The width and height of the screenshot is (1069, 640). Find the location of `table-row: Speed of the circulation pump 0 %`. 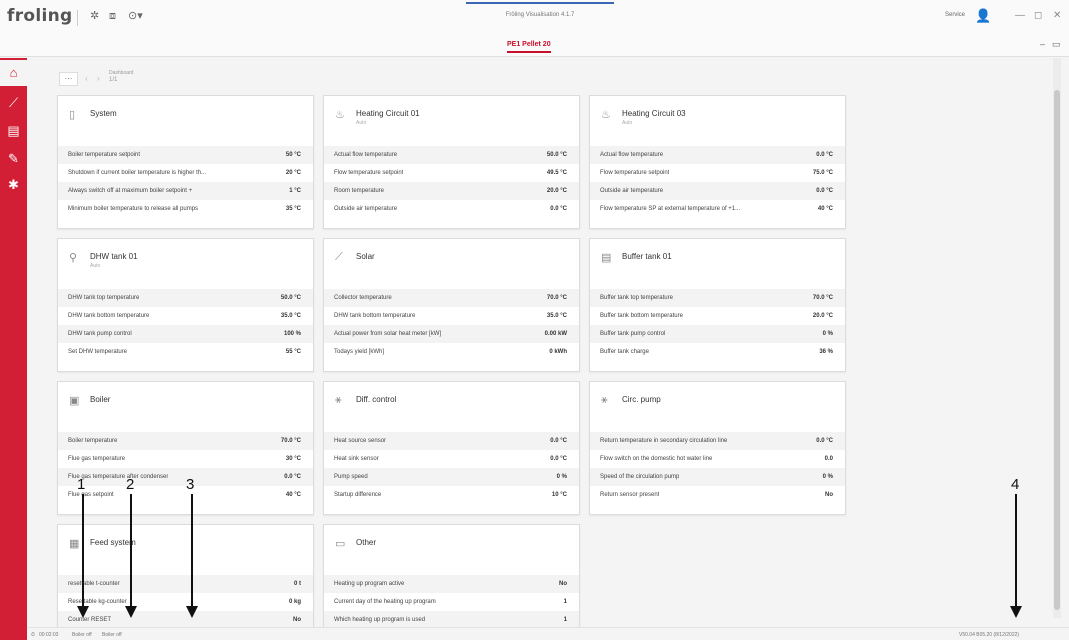

table-row: Speed of the circulation pump 0 % is located at coordinates (717, 477).